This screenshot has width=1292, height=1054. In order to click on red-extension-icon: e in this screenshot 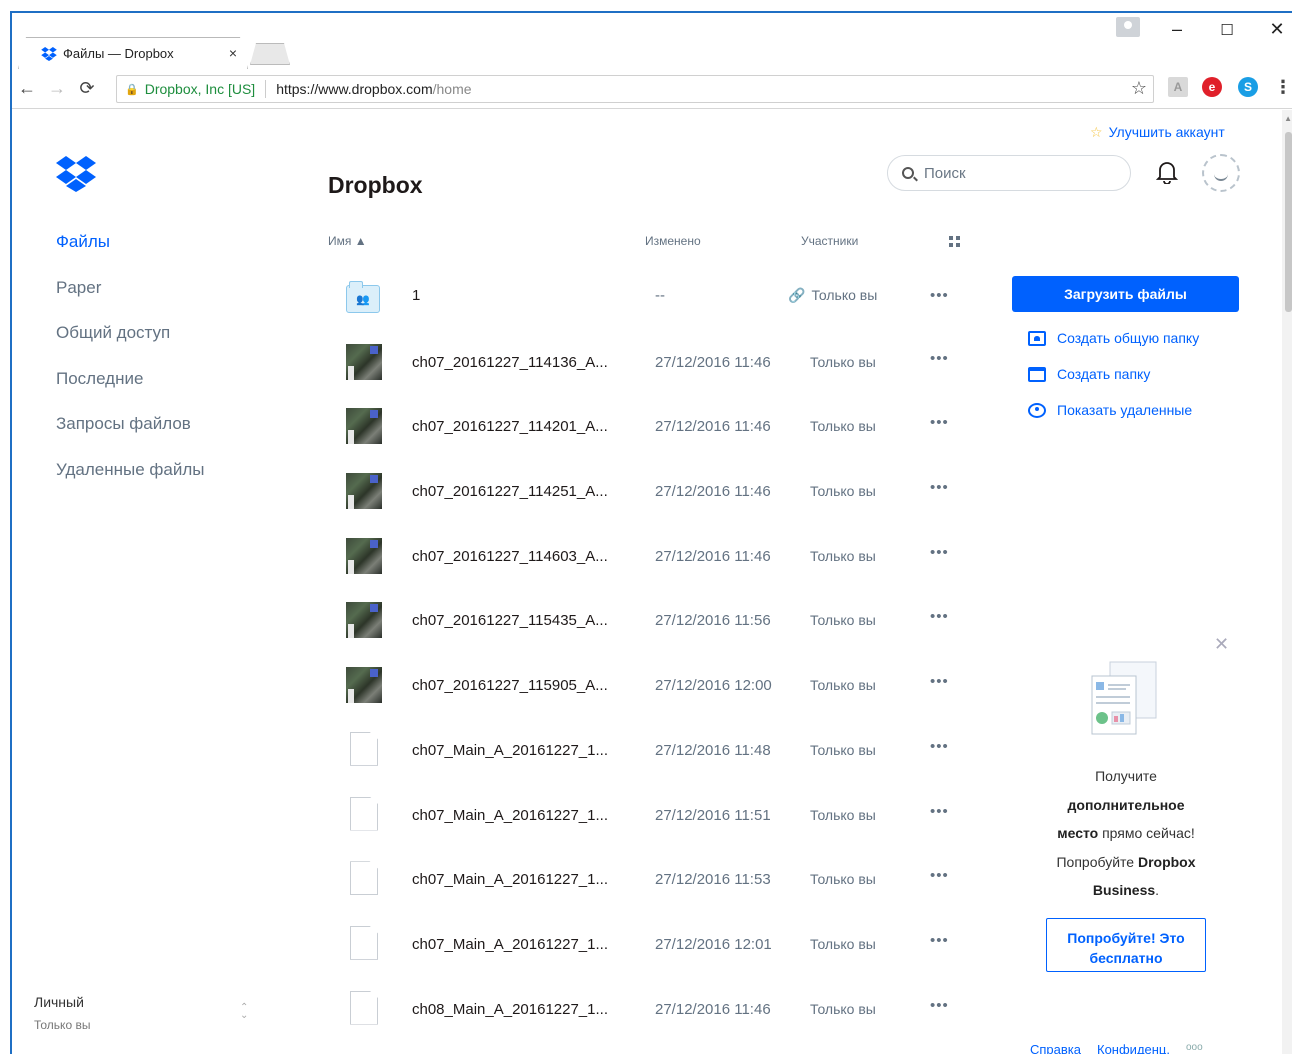, I will do `click(1212, 87)`.